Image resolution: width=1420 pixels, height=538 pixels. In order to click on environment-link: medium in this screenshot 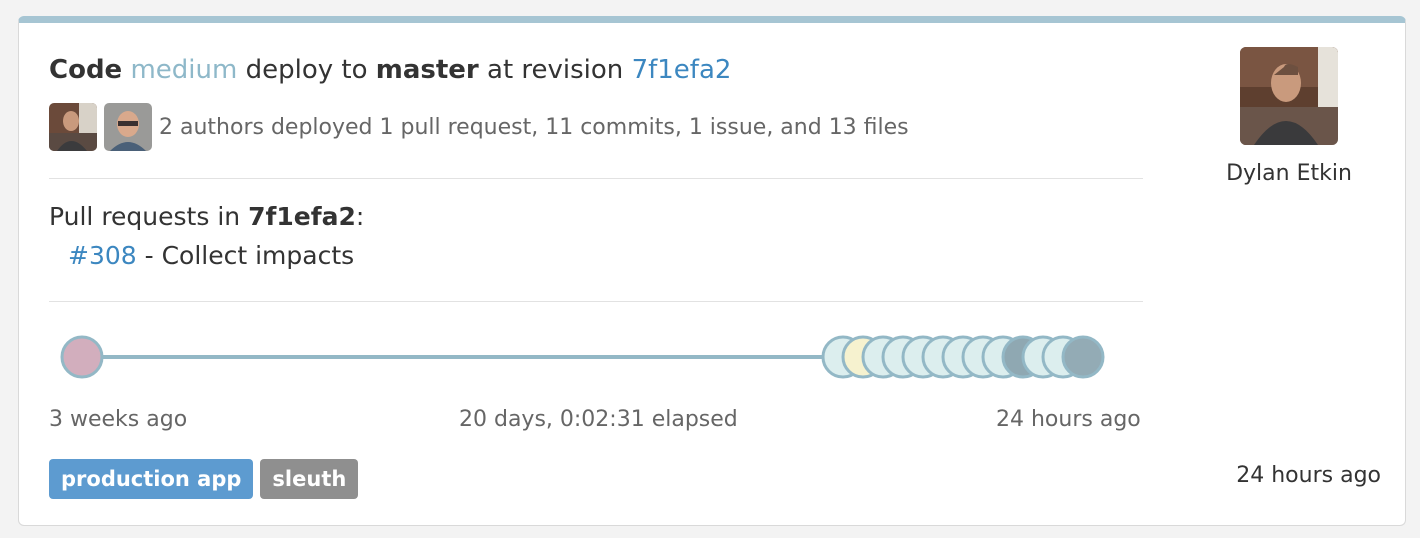, I will do `click(183, 70)`.